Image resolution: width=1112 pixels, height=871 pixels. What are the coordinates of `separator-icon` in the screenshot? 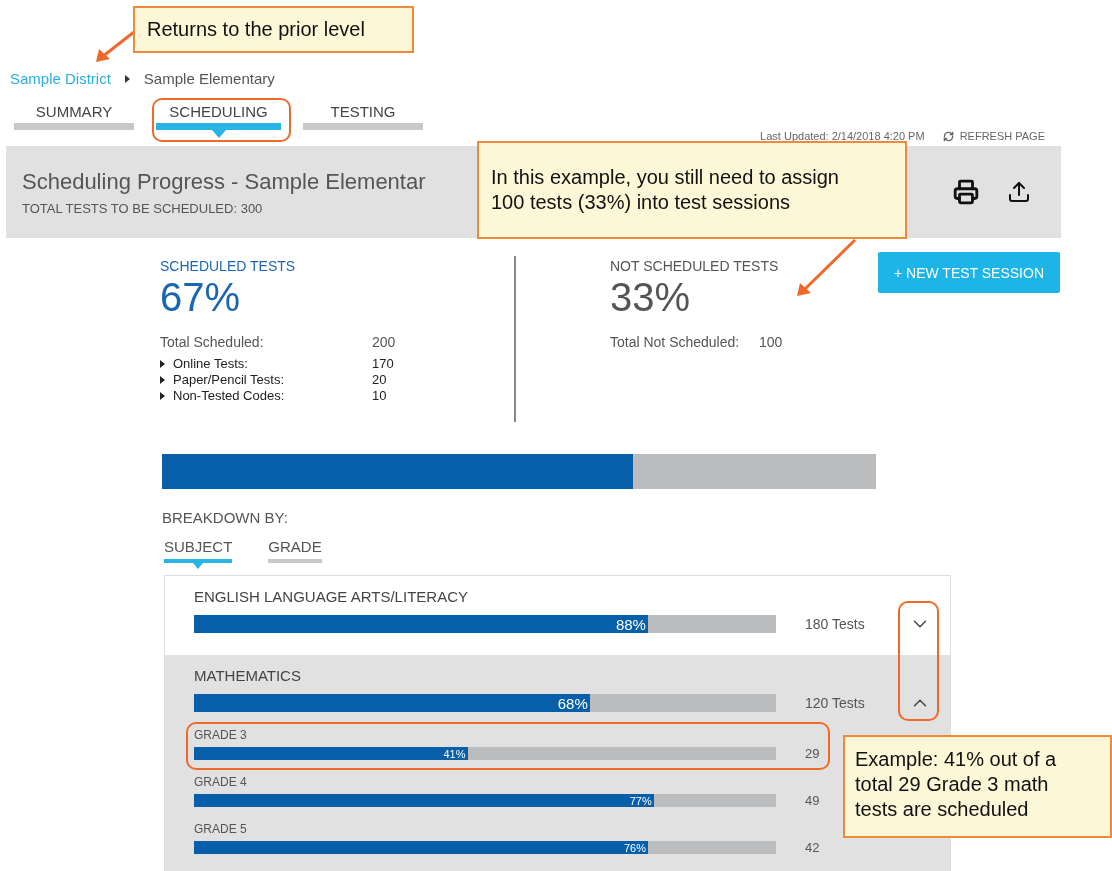 It's located at (127, 78).